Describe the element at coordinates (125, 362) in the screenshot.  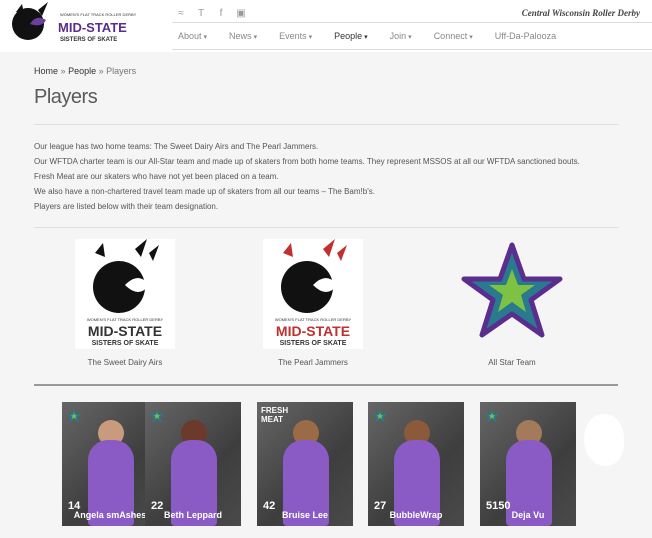
I see `team-label: The Sweet Dairy Airs` at that location.